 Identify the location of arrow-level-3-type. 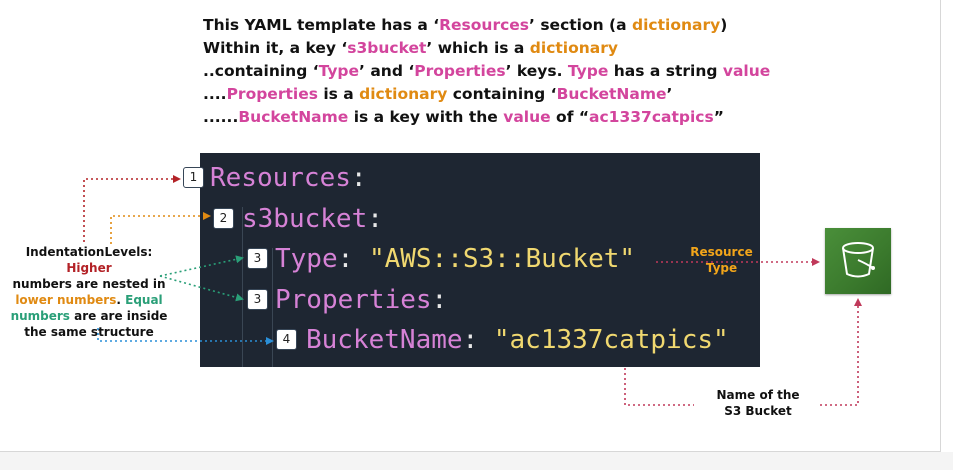
(201, 266).